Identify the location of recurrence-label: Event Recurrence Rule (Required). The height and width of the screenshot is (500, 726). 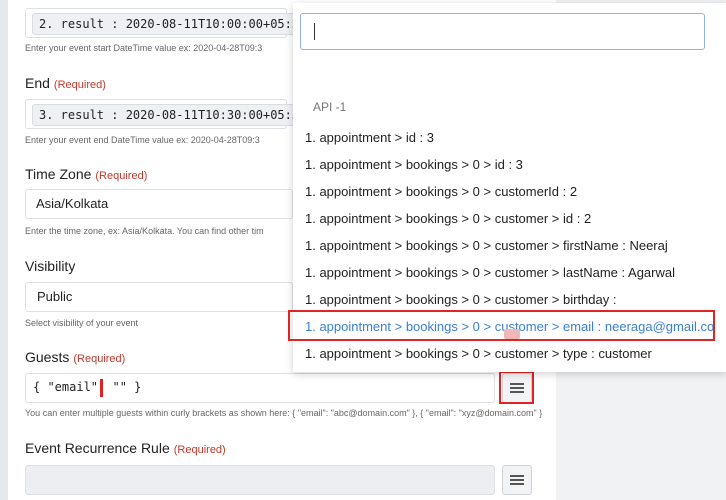
(125, 448).